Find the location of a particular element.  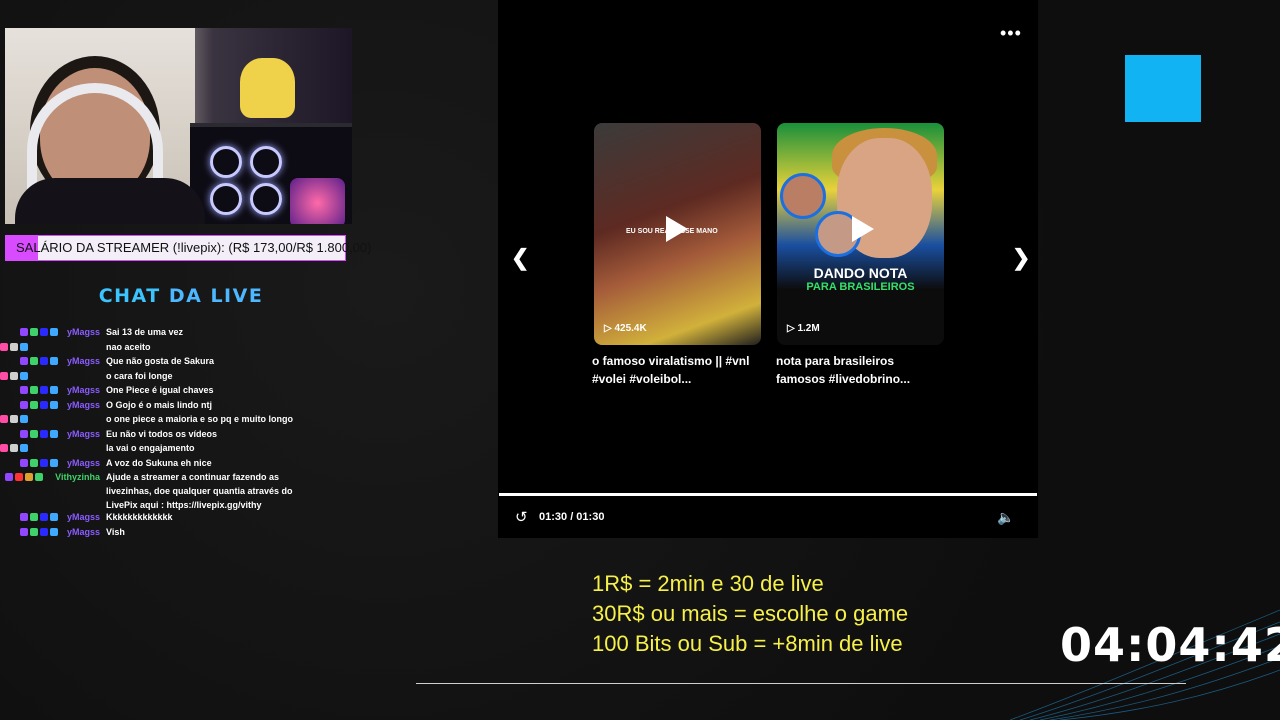

chat-message: nao aceito is located at coordinates (175, 347).